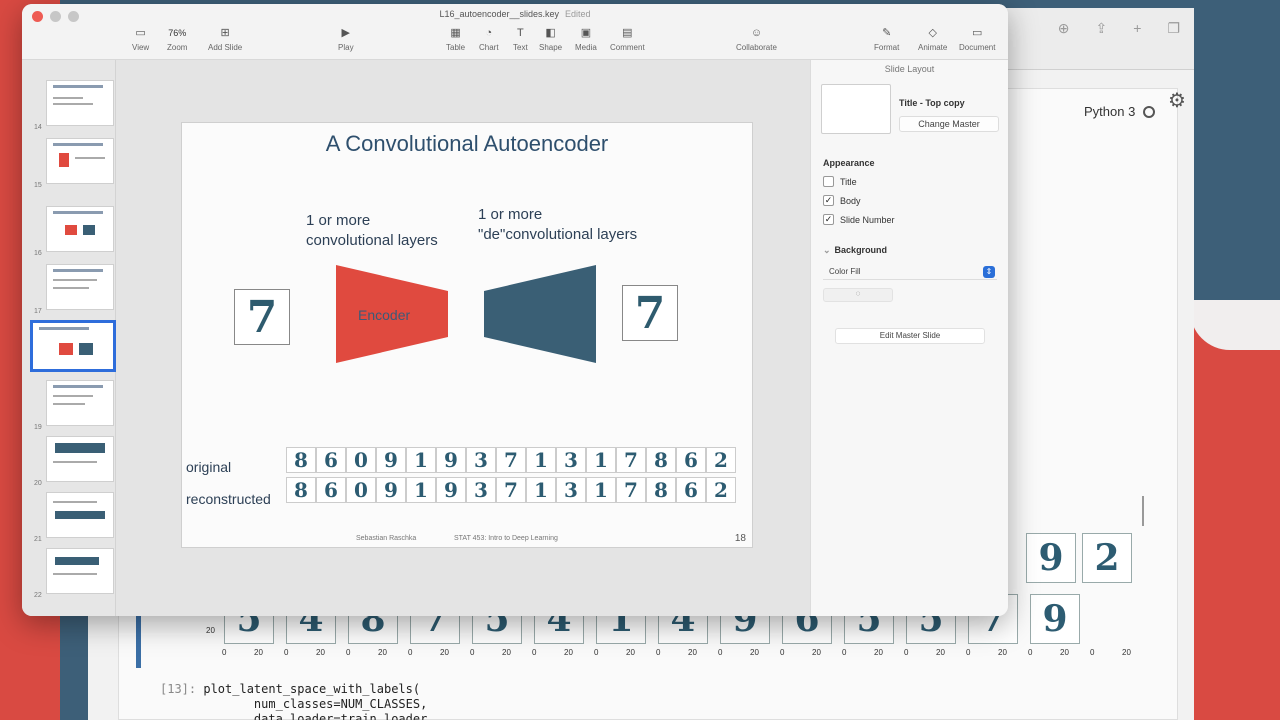  Describe the element at coordinates (856, 109) in the screenshot. I see `layout-thumbnail` at that location.